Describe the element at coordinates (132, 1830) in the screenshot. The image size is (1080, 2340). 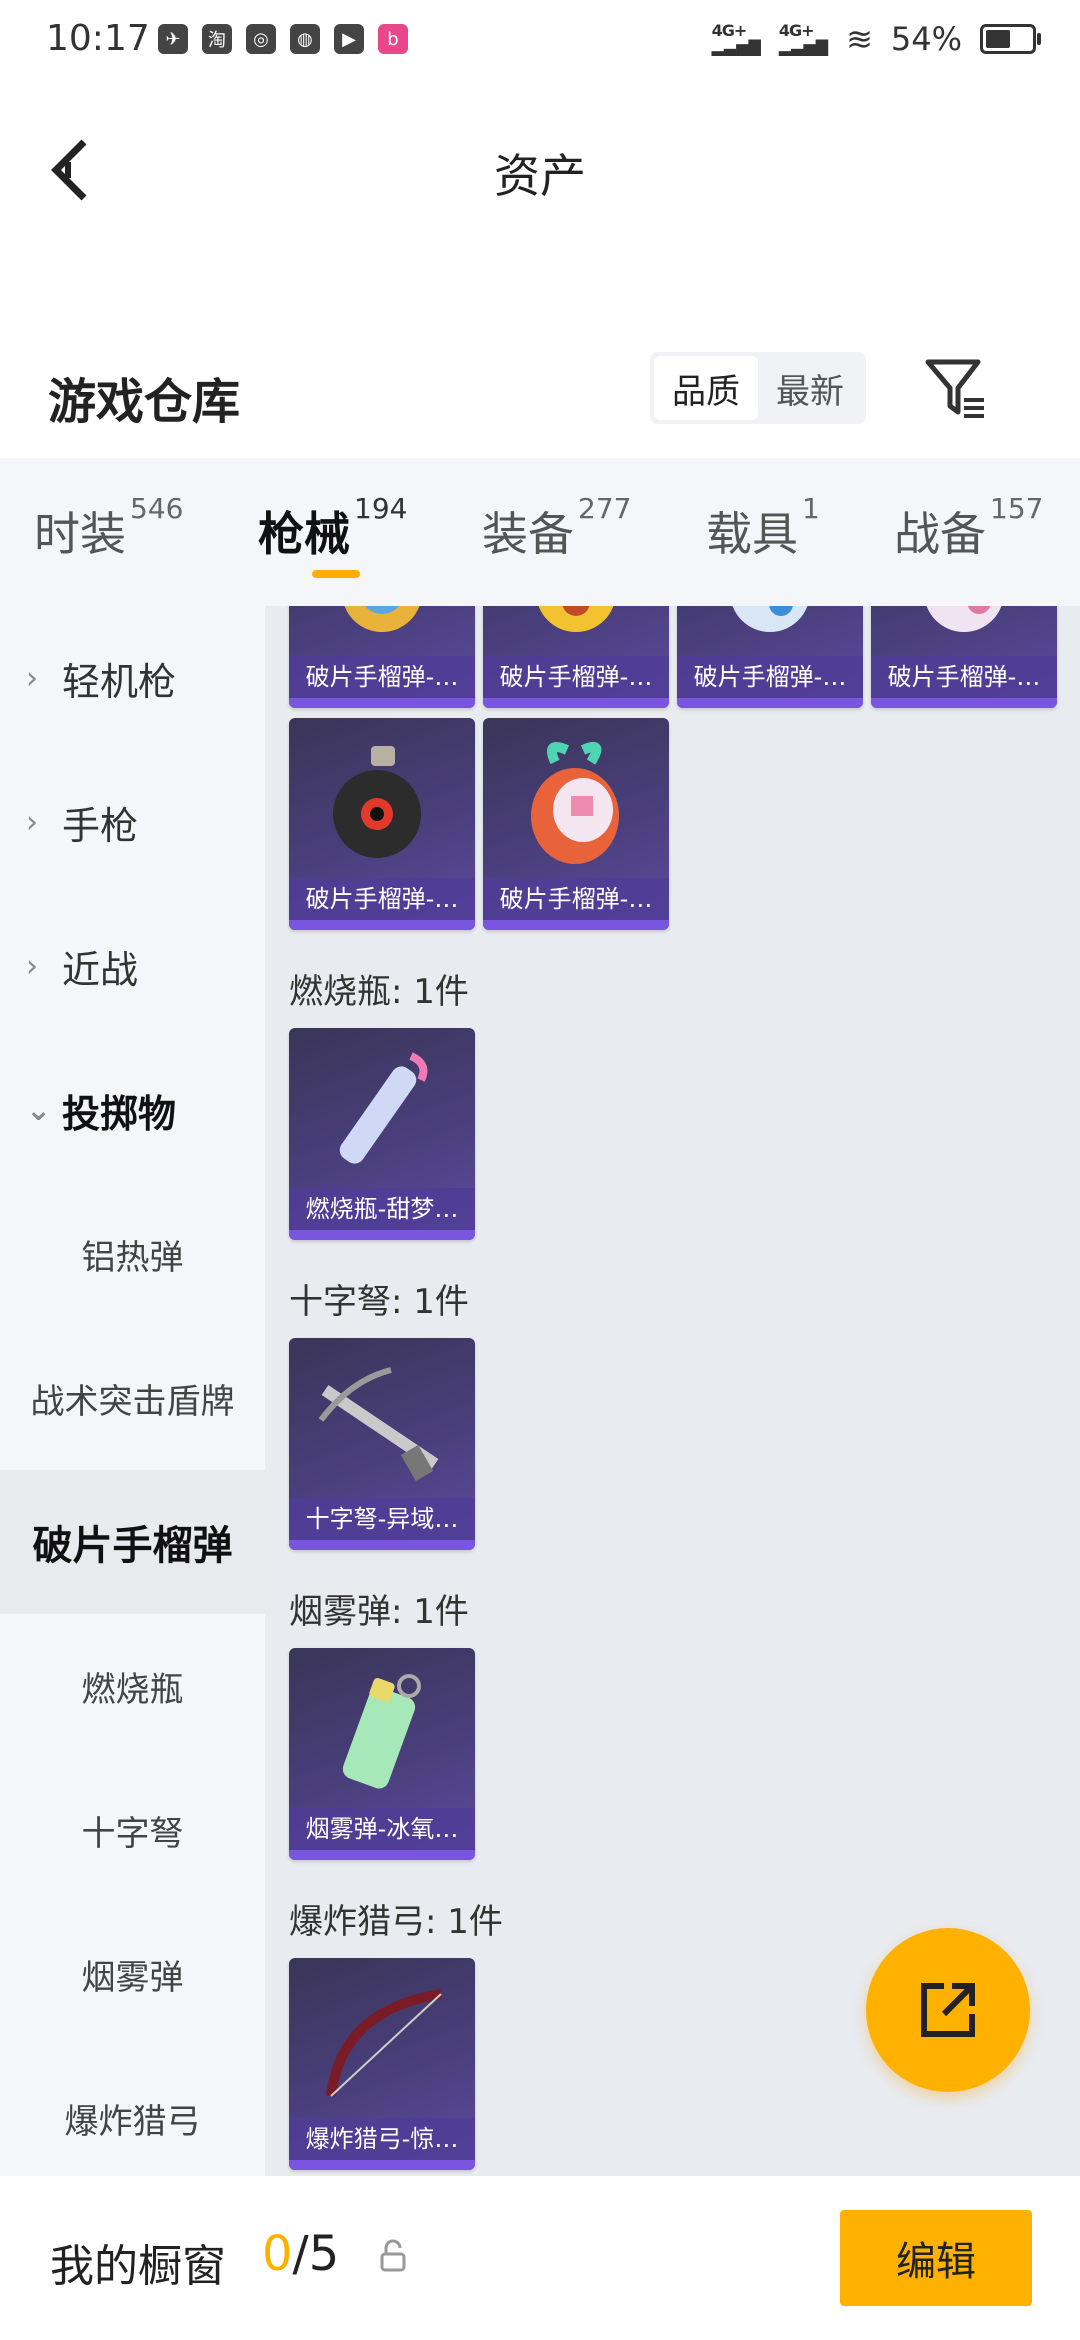
I see `sidebar-item-crossbow: 十字弩` at that location.